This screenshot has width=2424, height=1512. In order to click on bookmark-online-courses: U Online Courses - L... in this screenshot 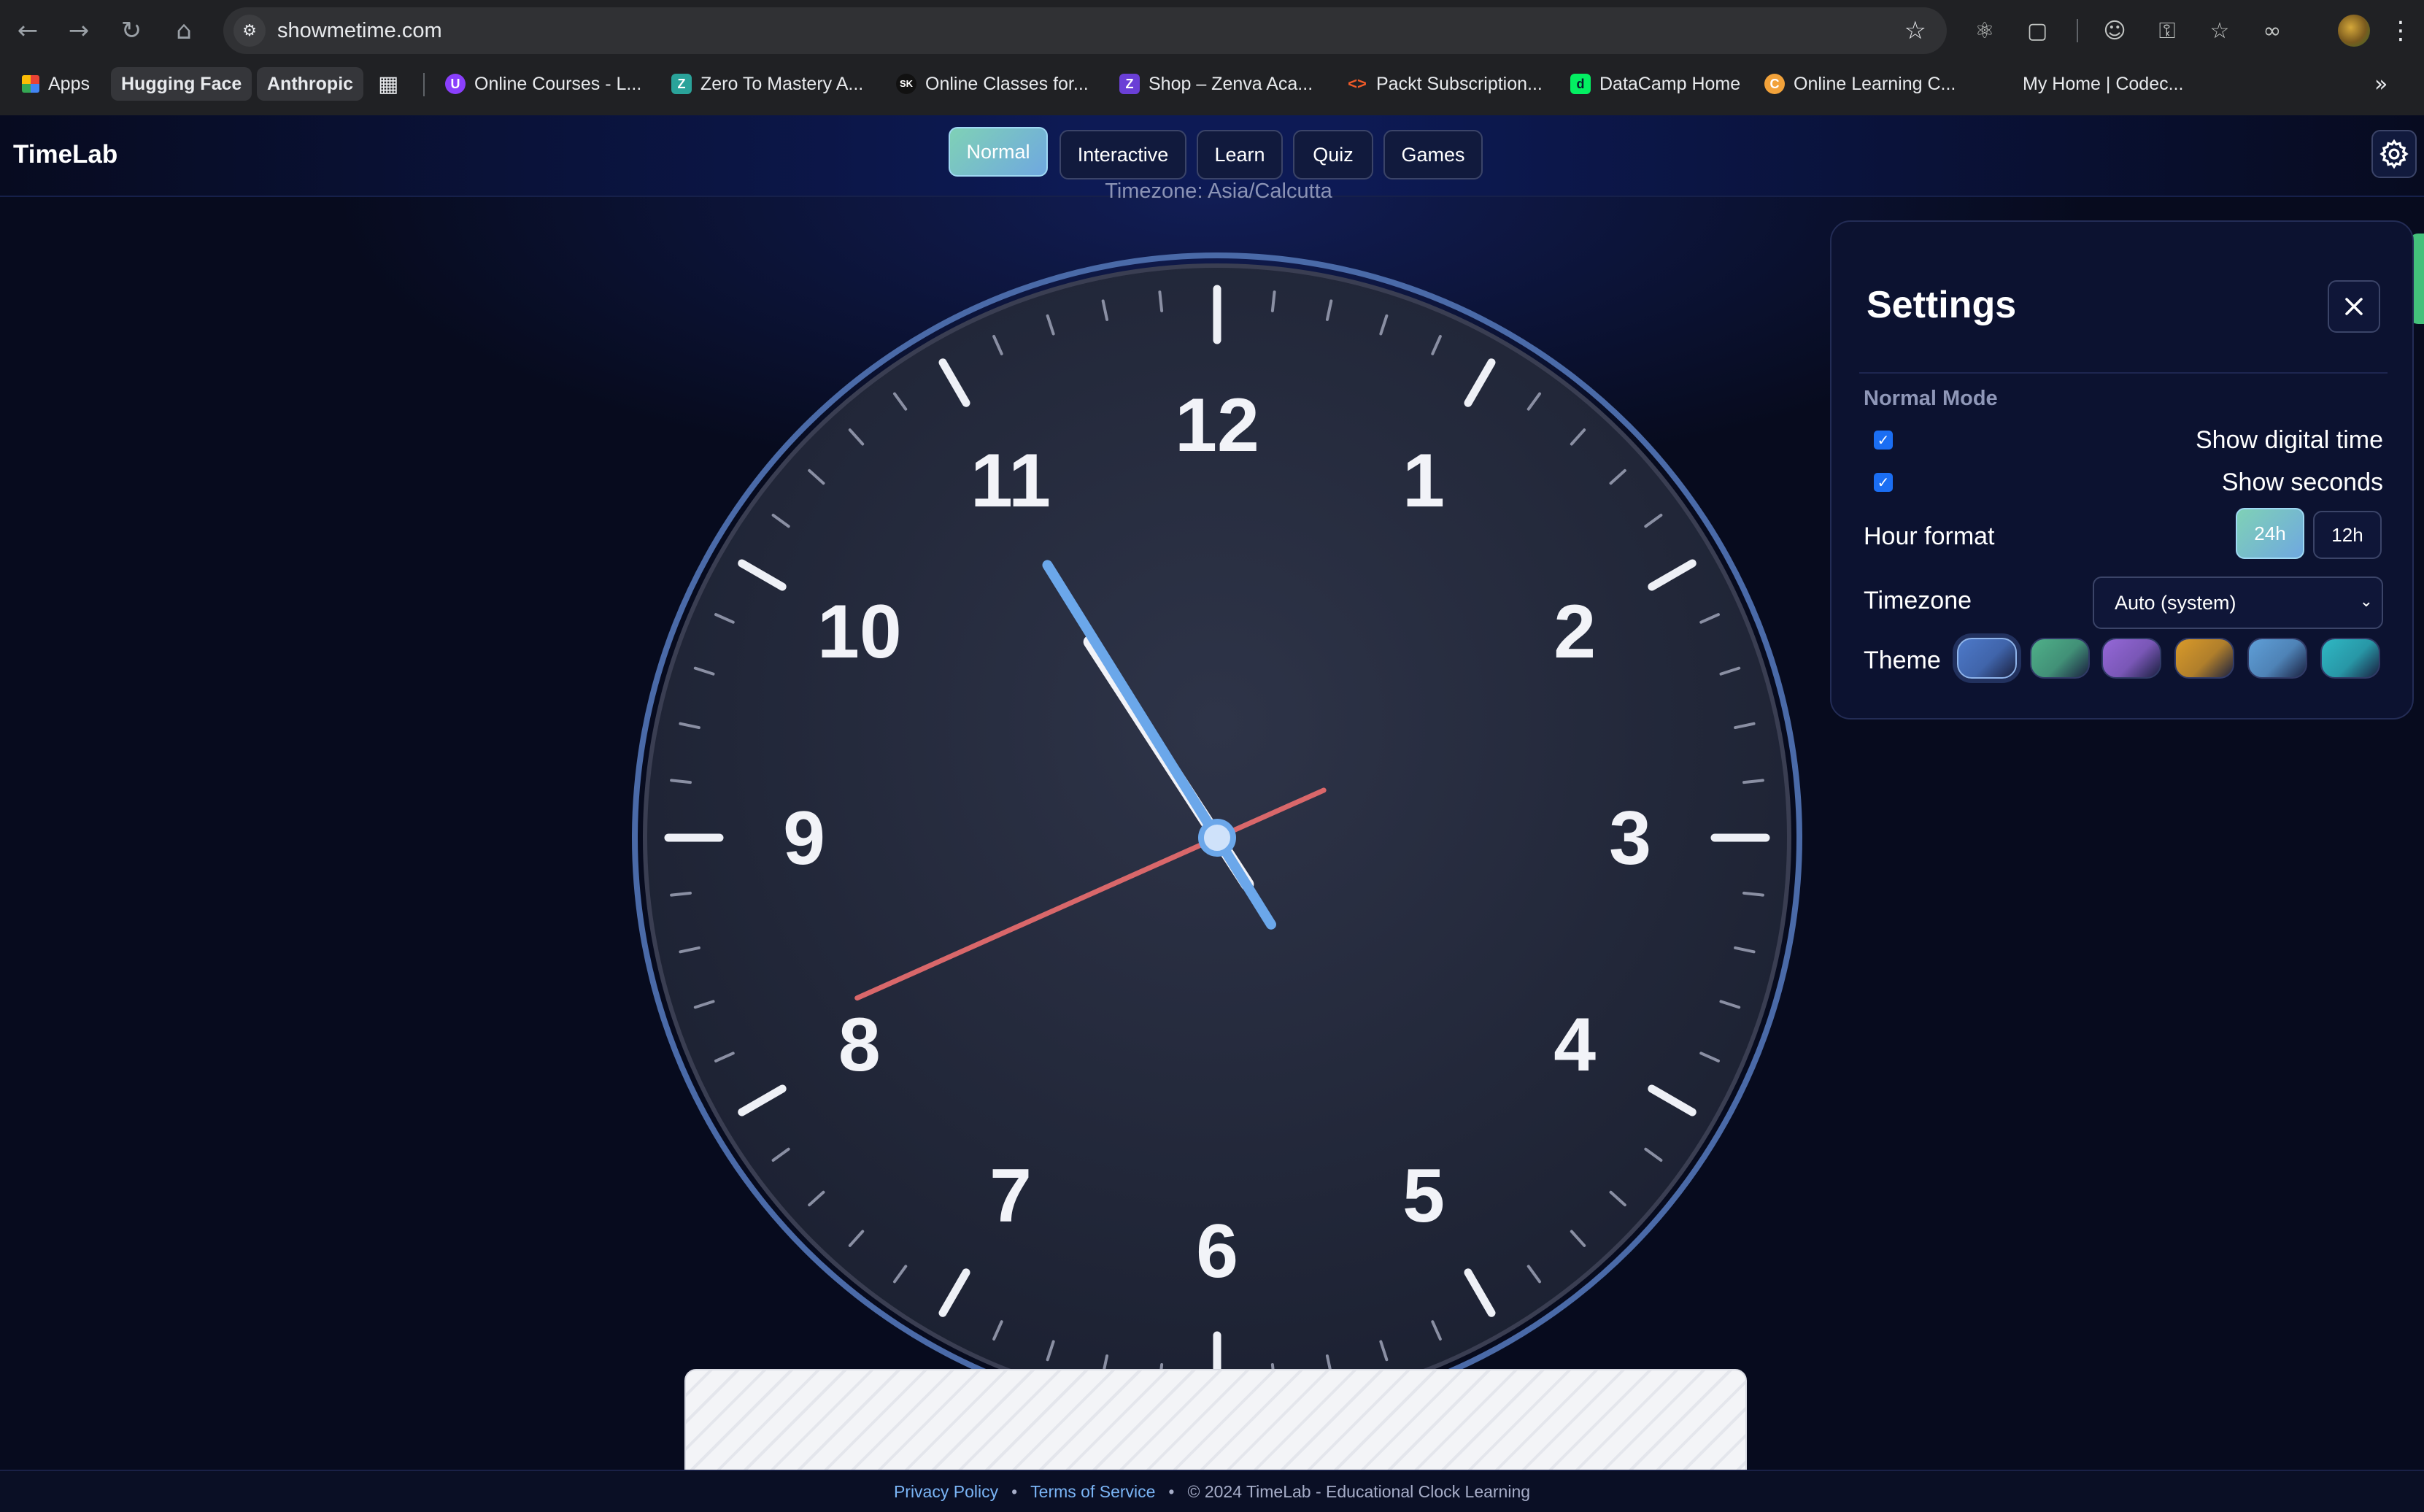, I will do `click(543, 84)`.